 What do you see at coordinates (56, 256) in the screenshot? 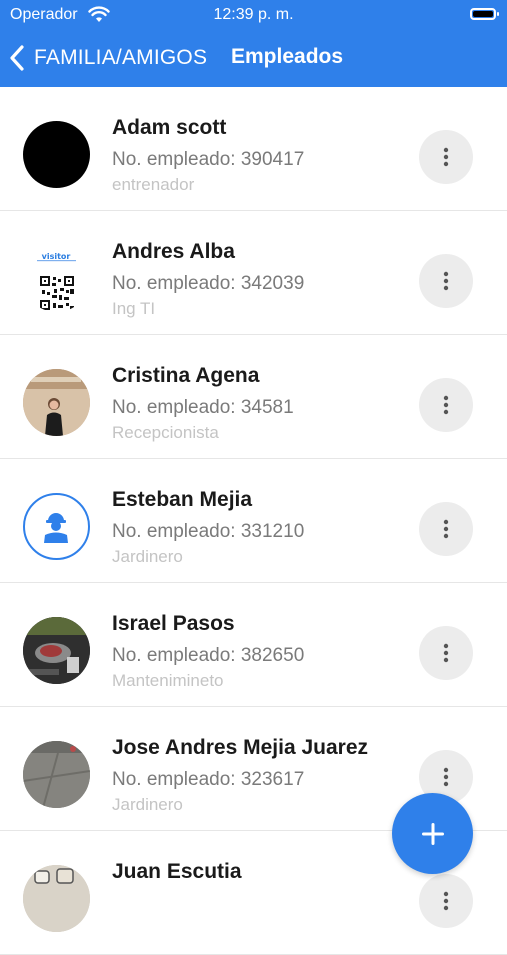
I see `svg-text: visitor` at bounding box center [56, 256].